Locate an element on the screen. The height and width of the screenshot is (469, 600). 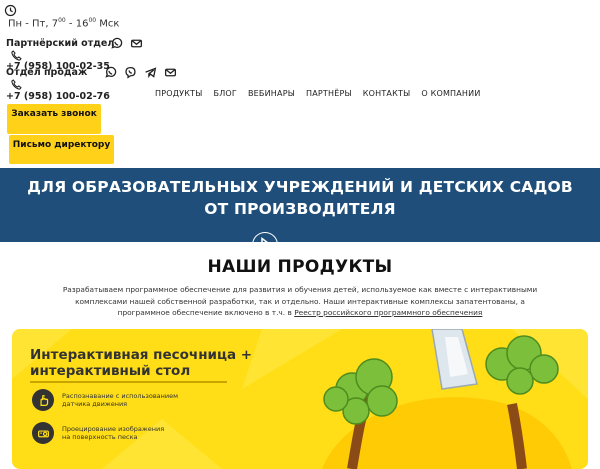
play-icon is located at coordinates (264, 239).